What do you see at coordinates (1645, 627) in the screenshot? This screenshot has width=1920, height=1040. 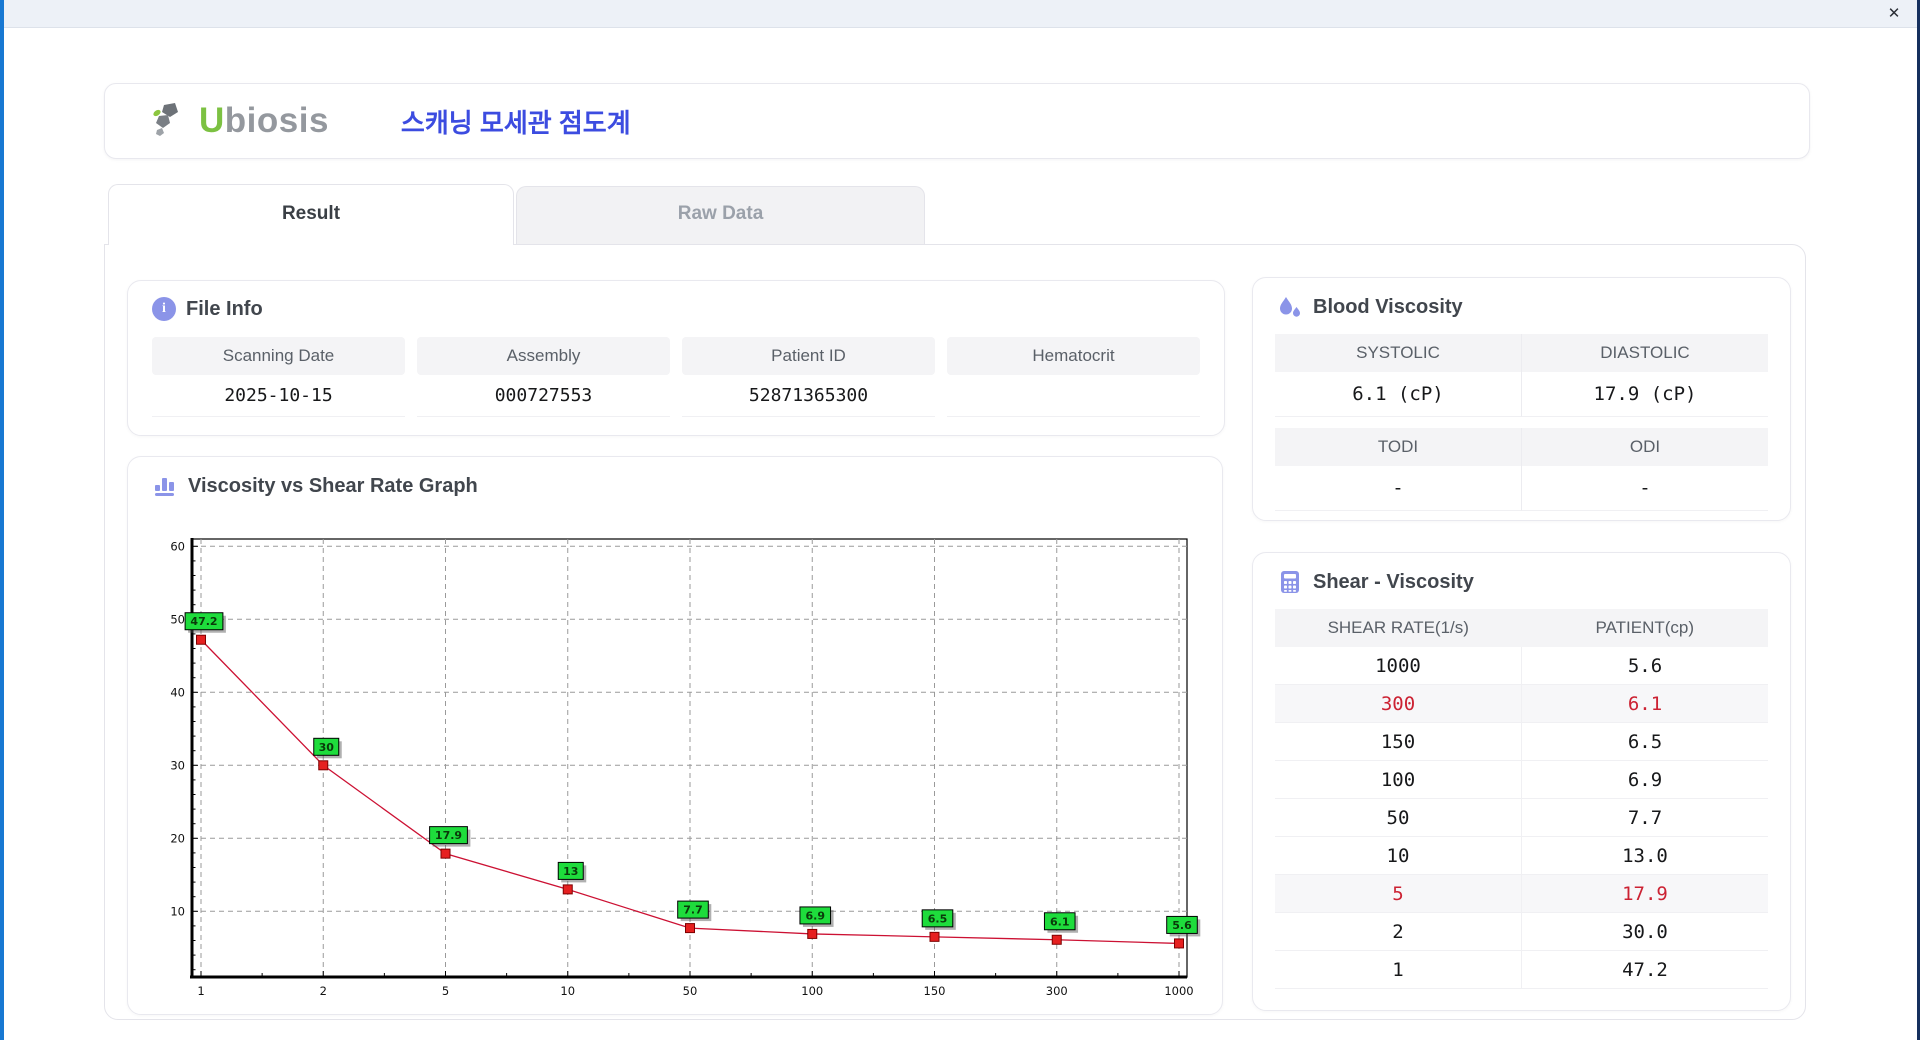 I see `patient-column-header: PATIENT(cp)` at bounding box center [1645, 627].